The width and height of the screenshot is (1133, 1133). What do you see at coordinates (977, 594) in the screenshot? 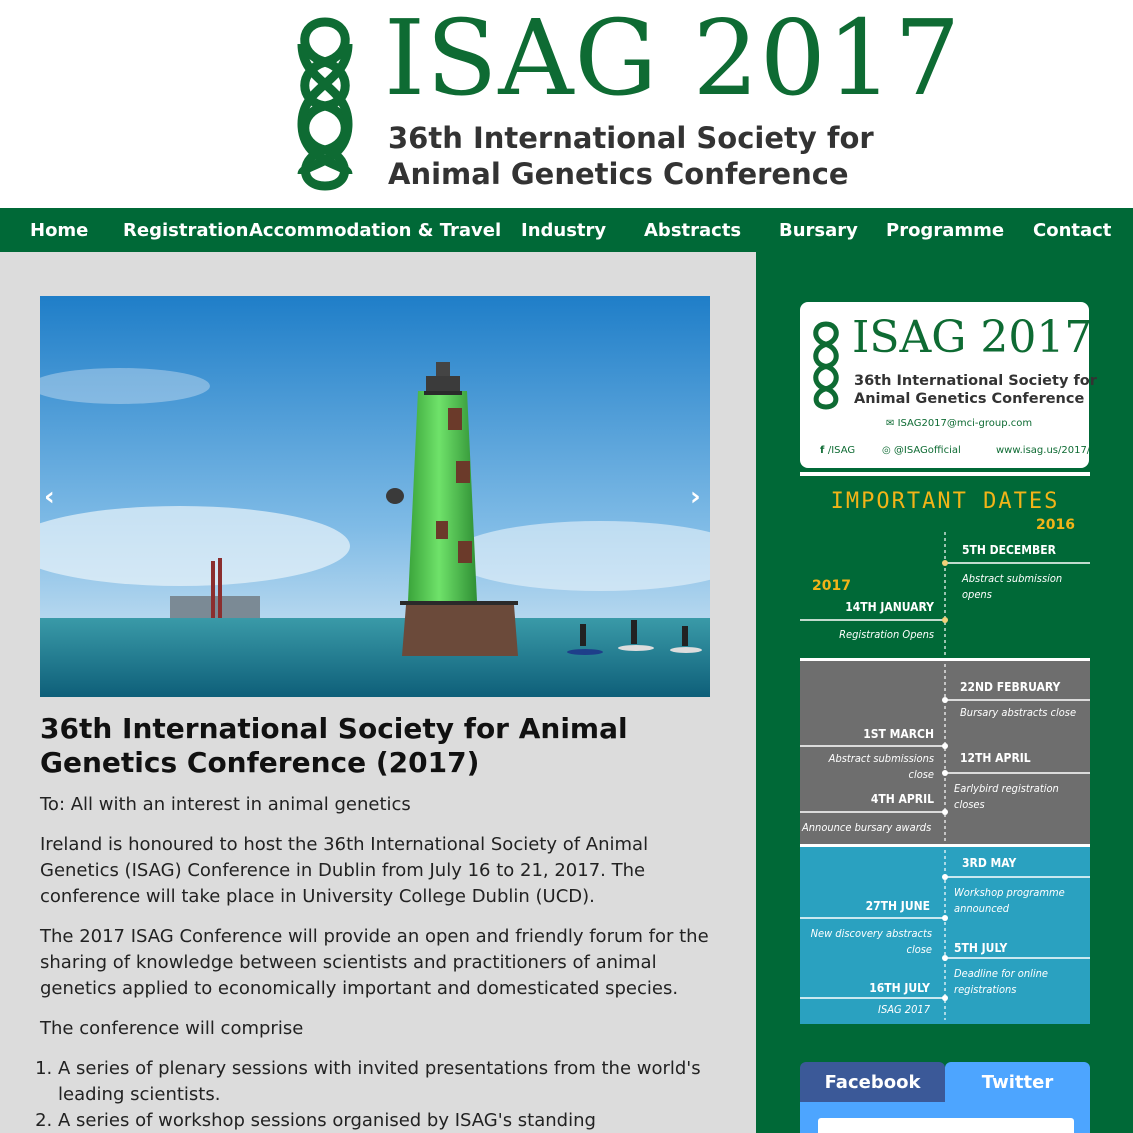
I see `event-desc: opens` at bounding box center [977, 594].